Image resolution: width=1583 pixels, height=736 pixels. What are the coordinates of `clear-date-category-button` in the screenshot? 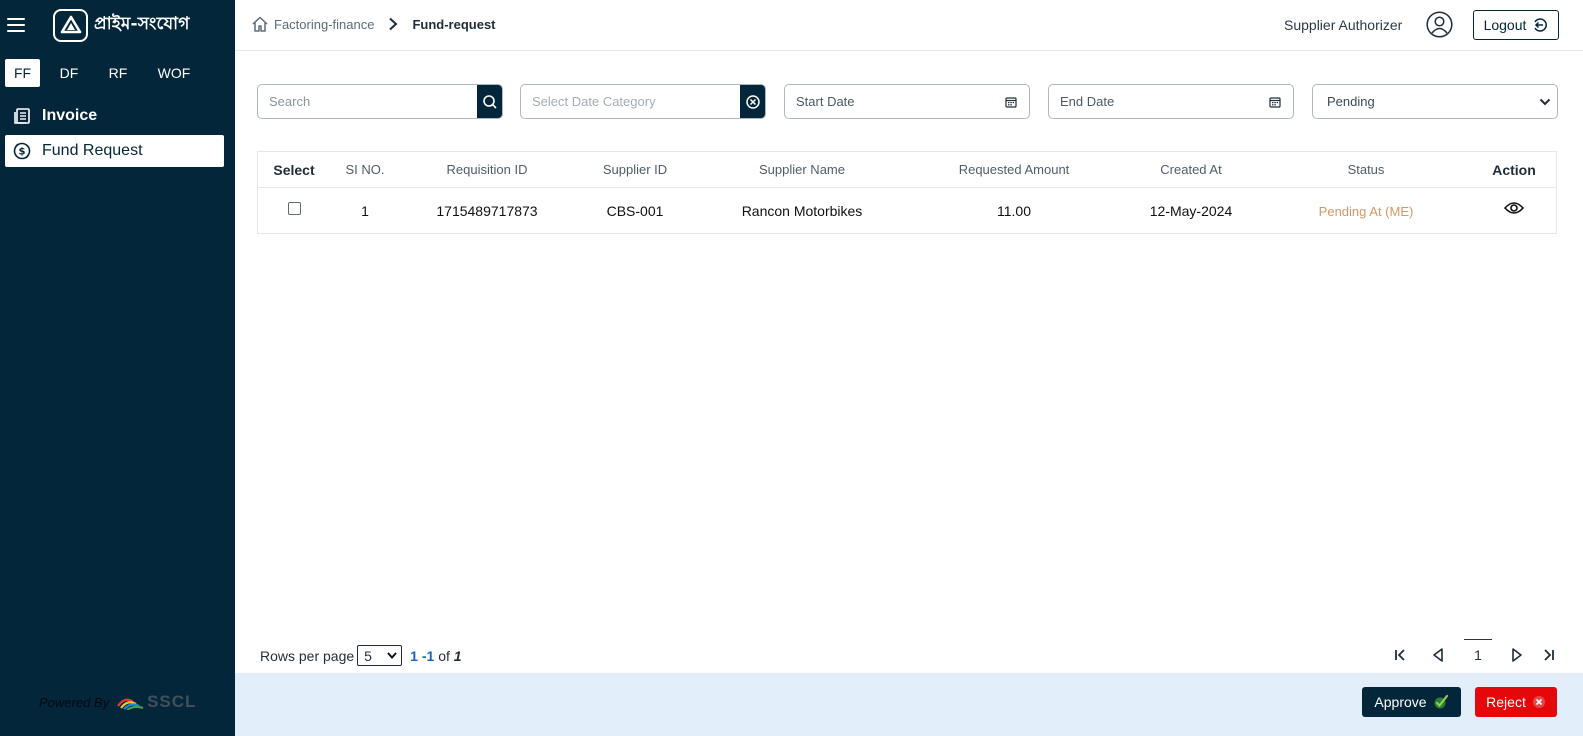 It's located at (752, 101).